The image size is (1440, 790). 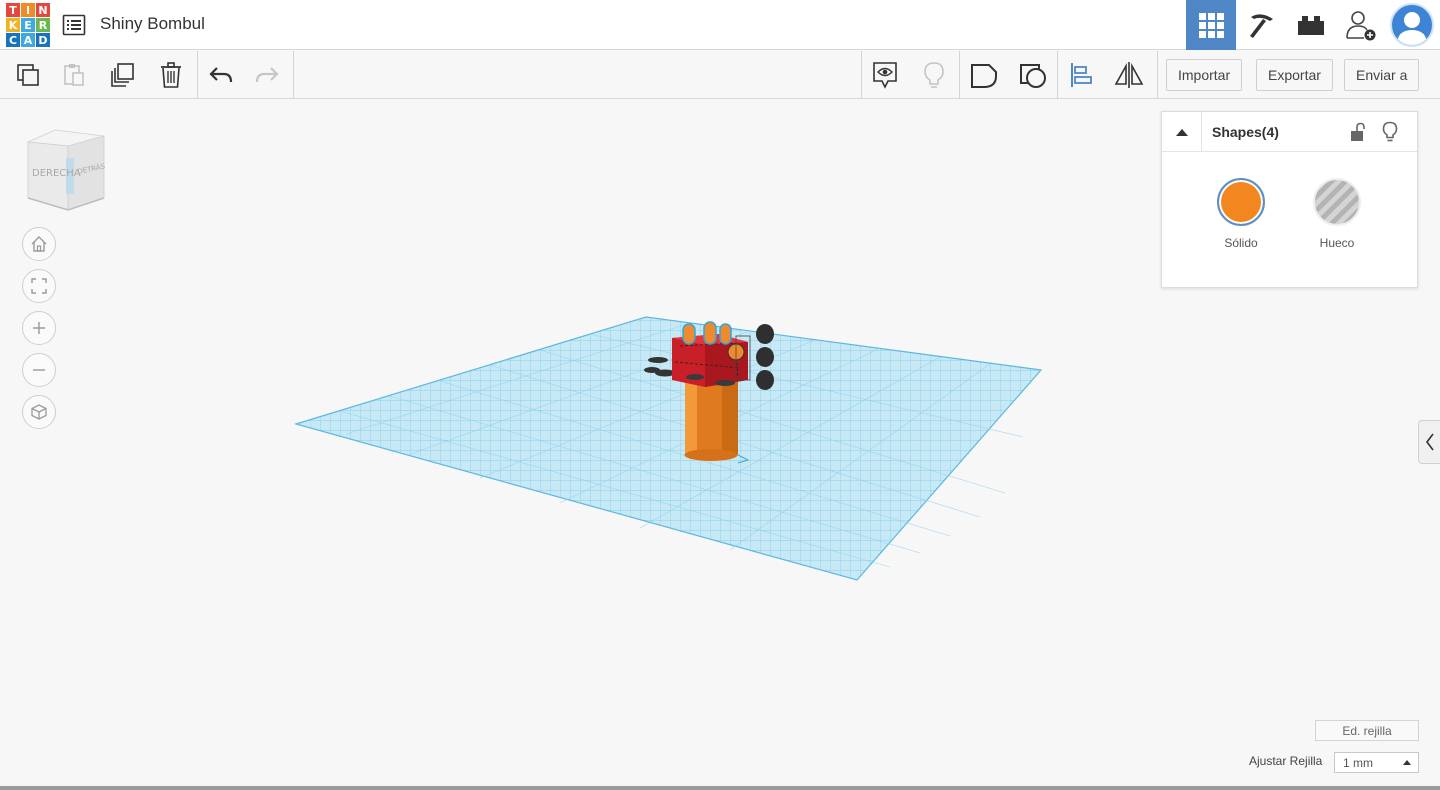 I want to click on logo-letter: A, so click(x=28, y=40).